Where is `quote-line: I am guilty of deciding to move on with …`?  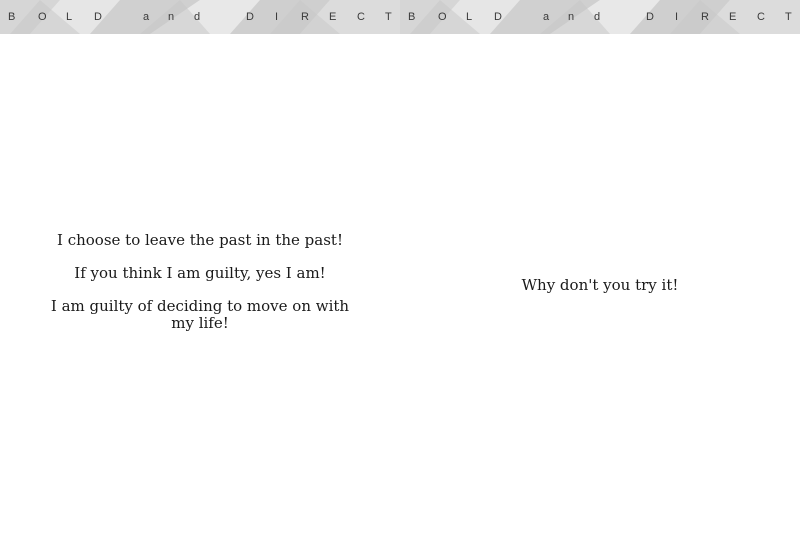
quote-line: I am guilty of deciding to move on with … is located at coordinates (200, 314).